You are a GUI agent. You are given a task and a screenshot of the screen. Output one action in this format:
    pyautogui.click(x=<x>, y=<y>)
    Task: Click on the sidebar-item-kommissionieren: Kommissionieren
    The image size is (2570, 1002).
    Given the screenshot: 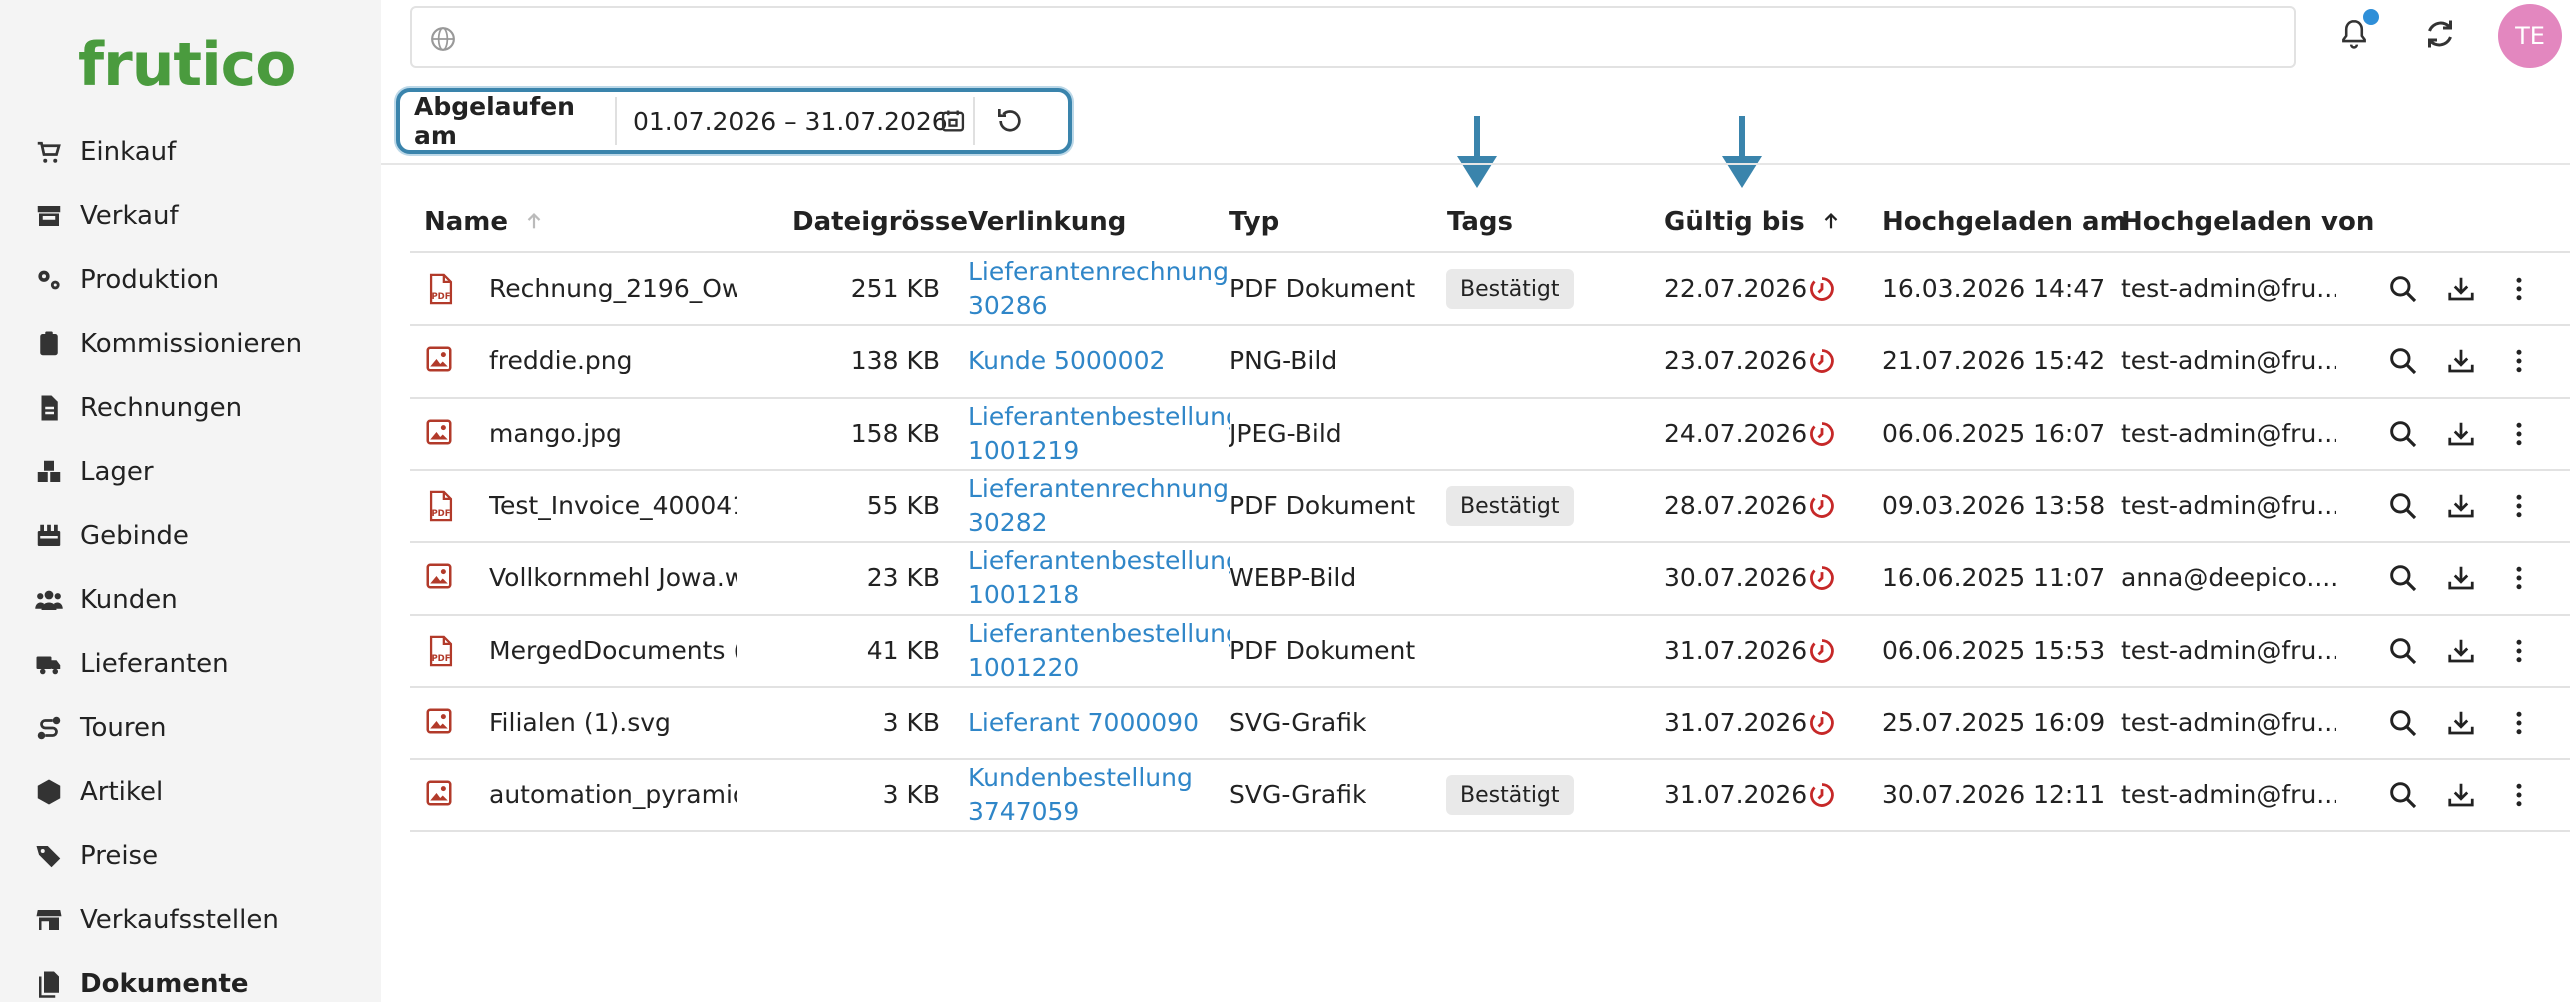 What is the action you would take?
    pyautogui.click(x=190, y=344)
    